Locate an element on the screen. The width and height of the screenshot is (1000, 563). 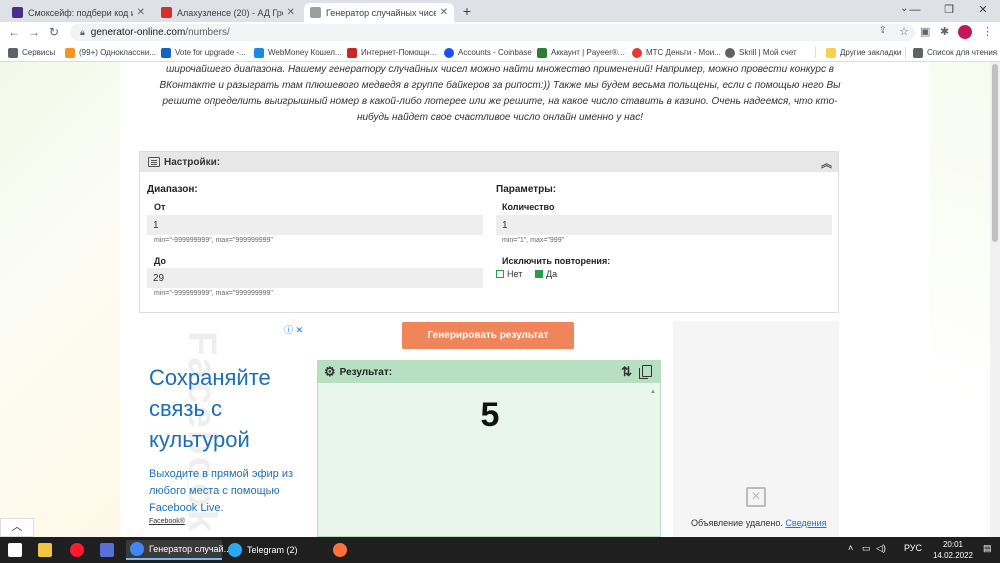
to-input is located at coordinates (315, 278).